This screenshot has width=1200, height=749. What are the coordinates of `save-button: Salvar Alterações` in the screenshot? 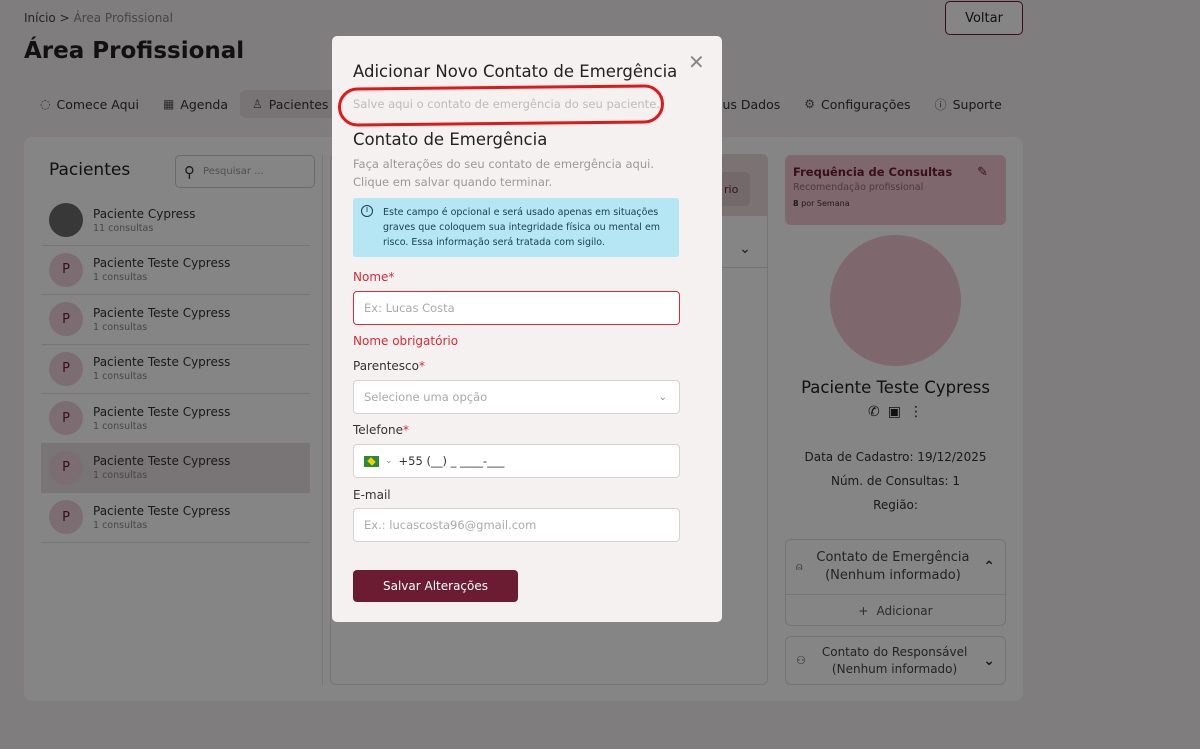 It's located at (435, 586).